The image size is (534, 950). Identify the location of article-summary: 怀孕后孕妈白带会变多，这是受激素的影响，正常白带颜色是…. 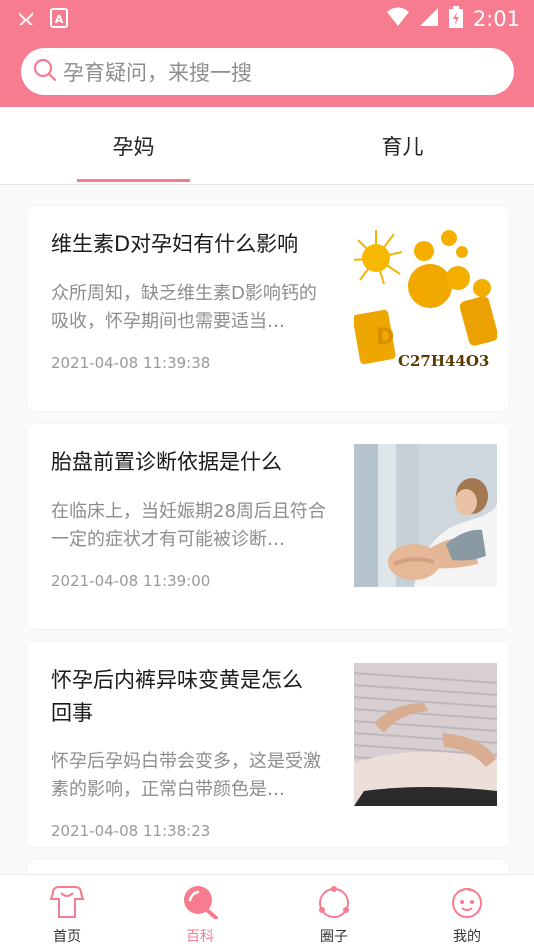
(186, 775).